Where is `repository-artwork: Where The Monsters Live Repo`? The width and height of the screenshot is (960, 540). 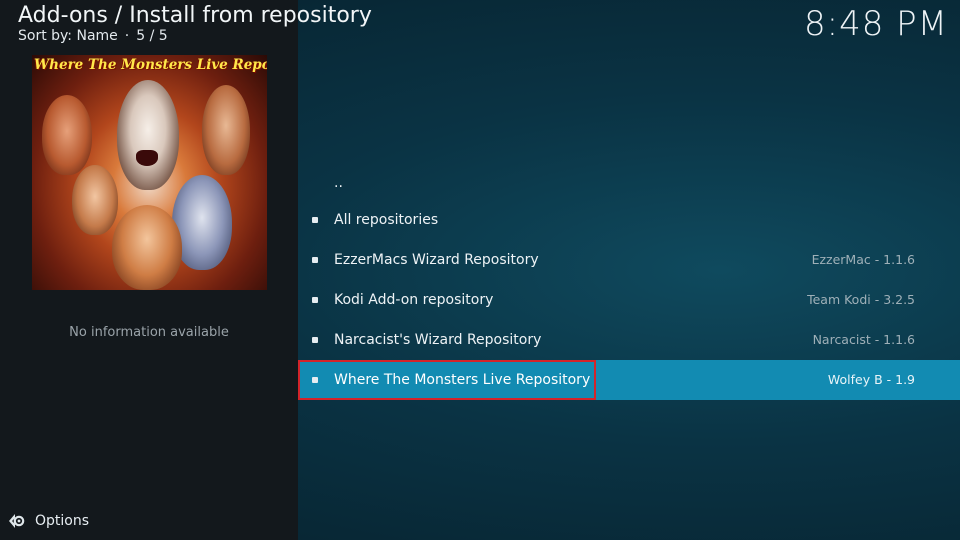
repository-artwork: Where The Monsters Live Repo is located at coordinates (149, 172).